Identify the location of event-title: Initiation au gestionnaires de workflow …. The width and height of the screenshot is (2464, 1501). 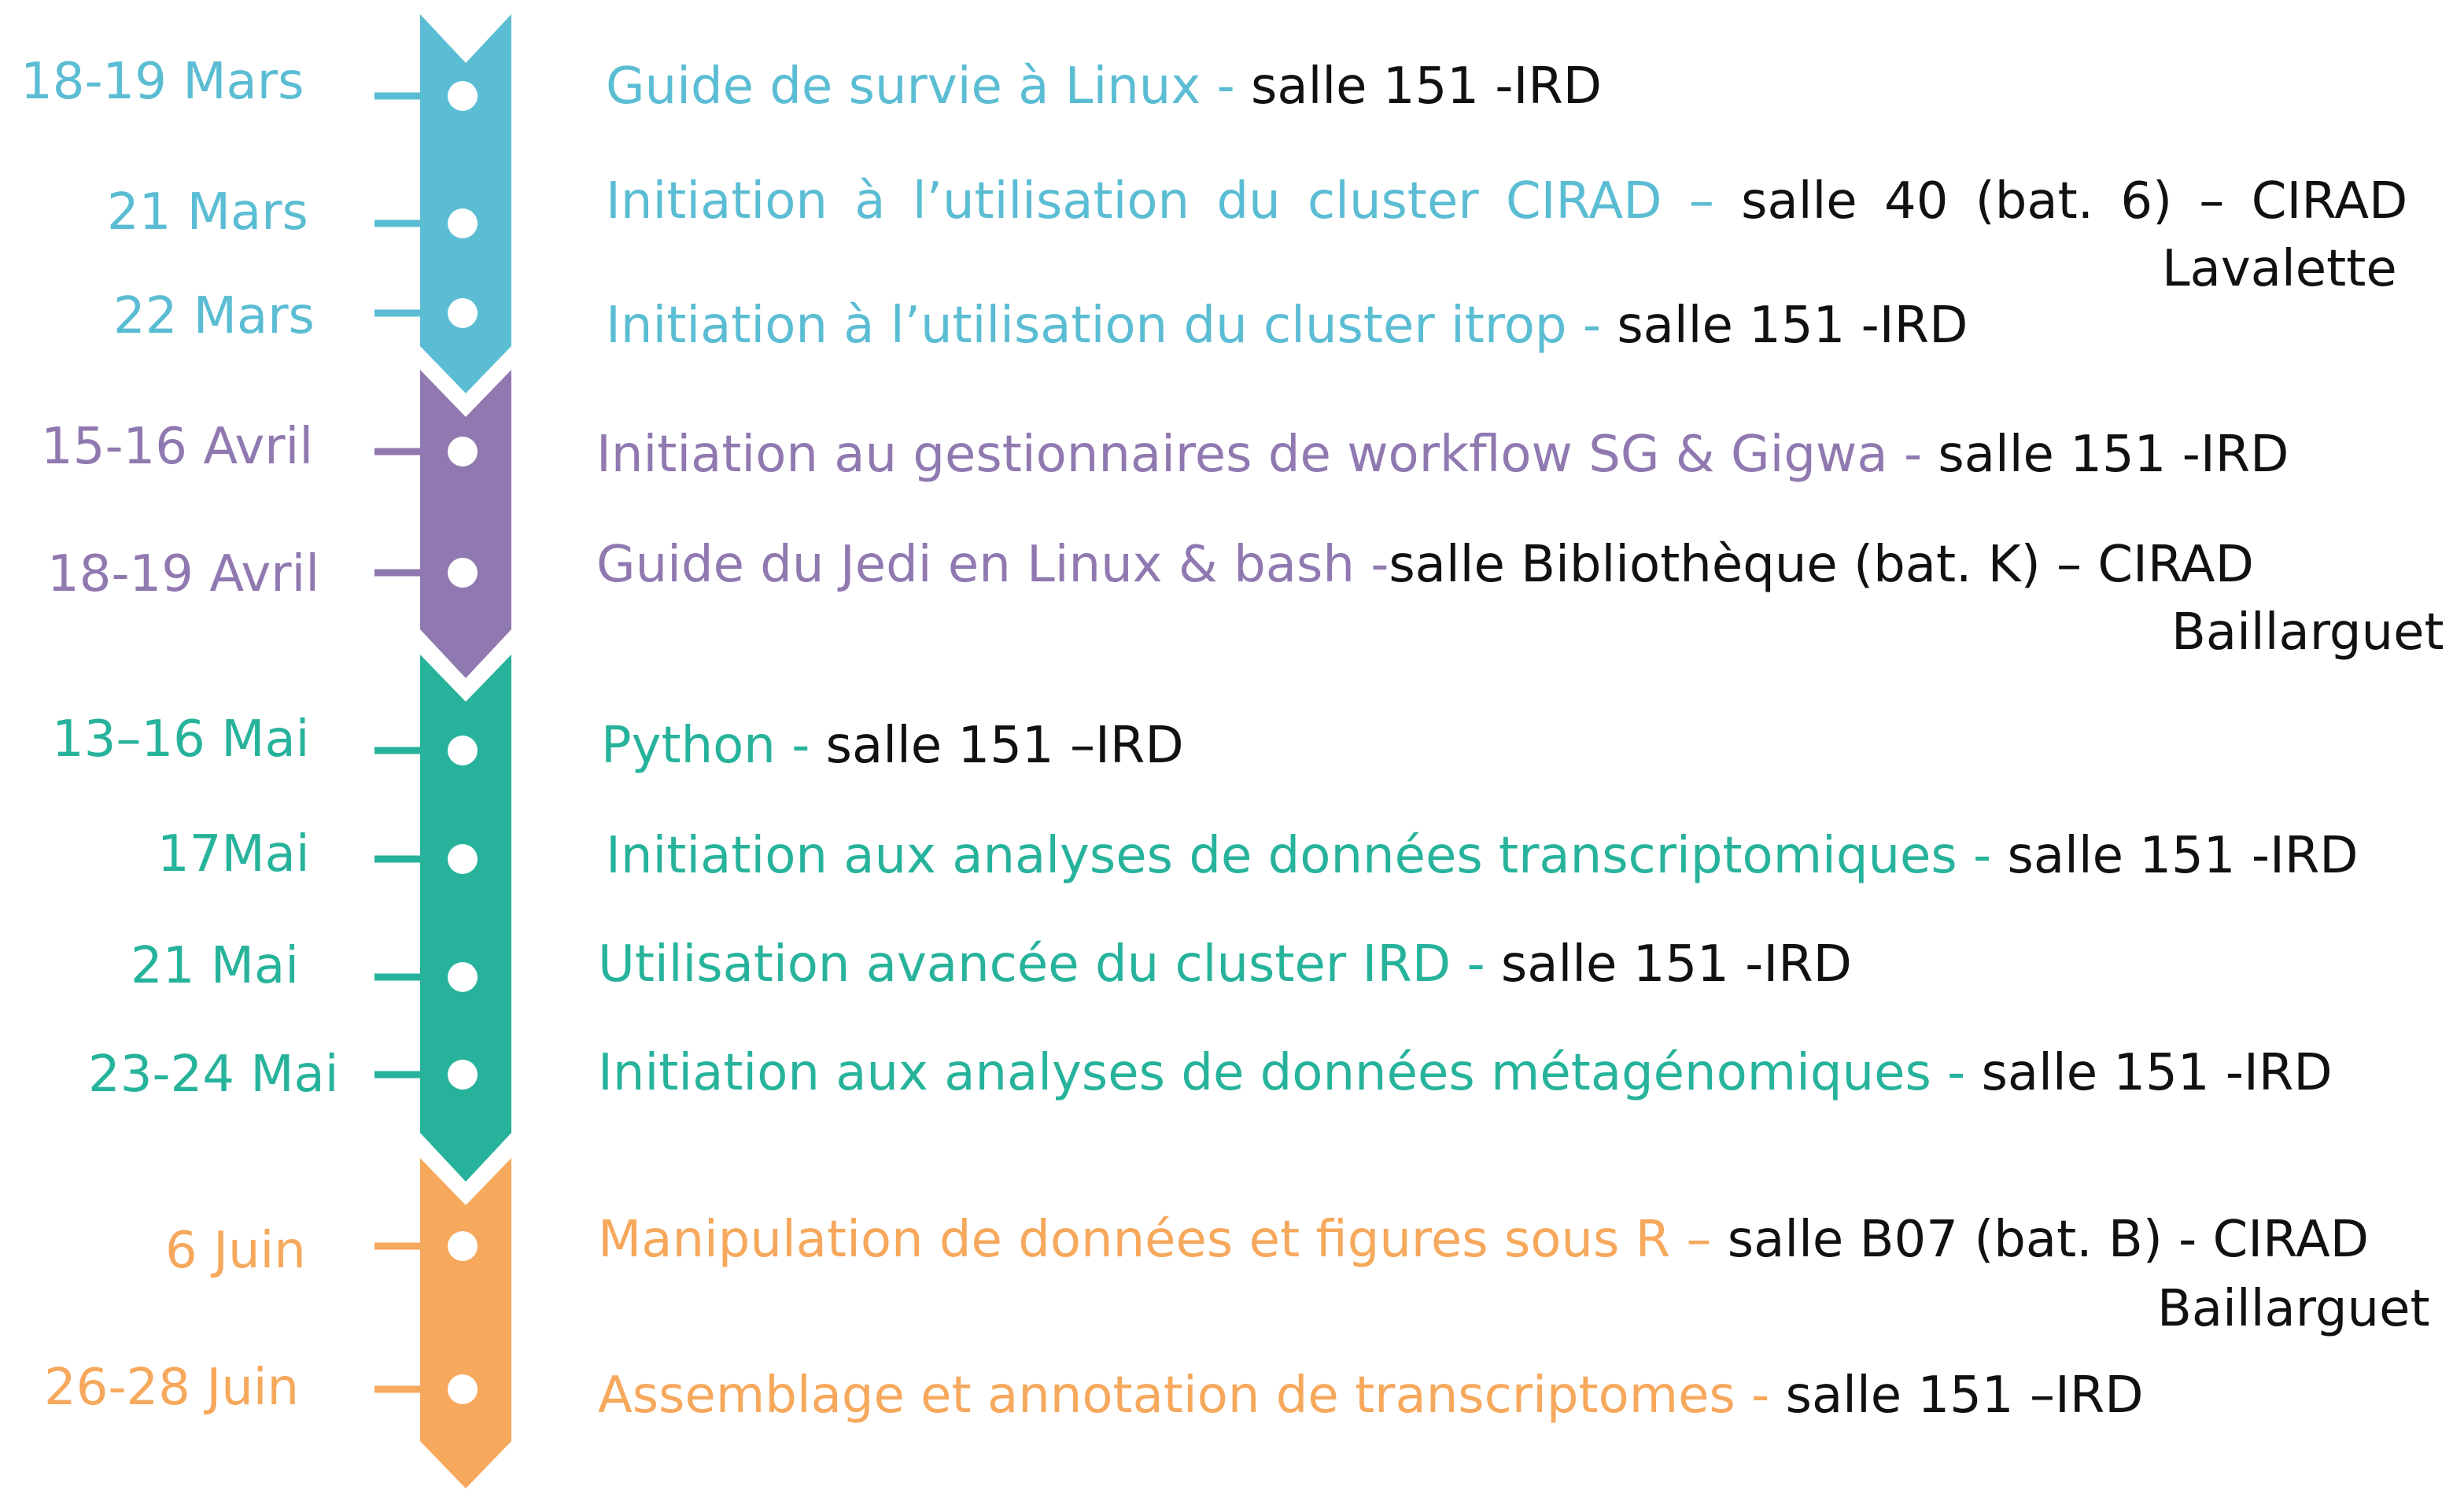
(1242, 455).